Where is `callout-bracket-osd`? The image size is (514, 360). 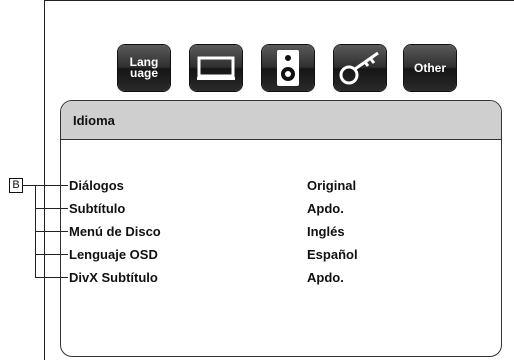 callout-bracket-osd is located at coordinates (51, 254).